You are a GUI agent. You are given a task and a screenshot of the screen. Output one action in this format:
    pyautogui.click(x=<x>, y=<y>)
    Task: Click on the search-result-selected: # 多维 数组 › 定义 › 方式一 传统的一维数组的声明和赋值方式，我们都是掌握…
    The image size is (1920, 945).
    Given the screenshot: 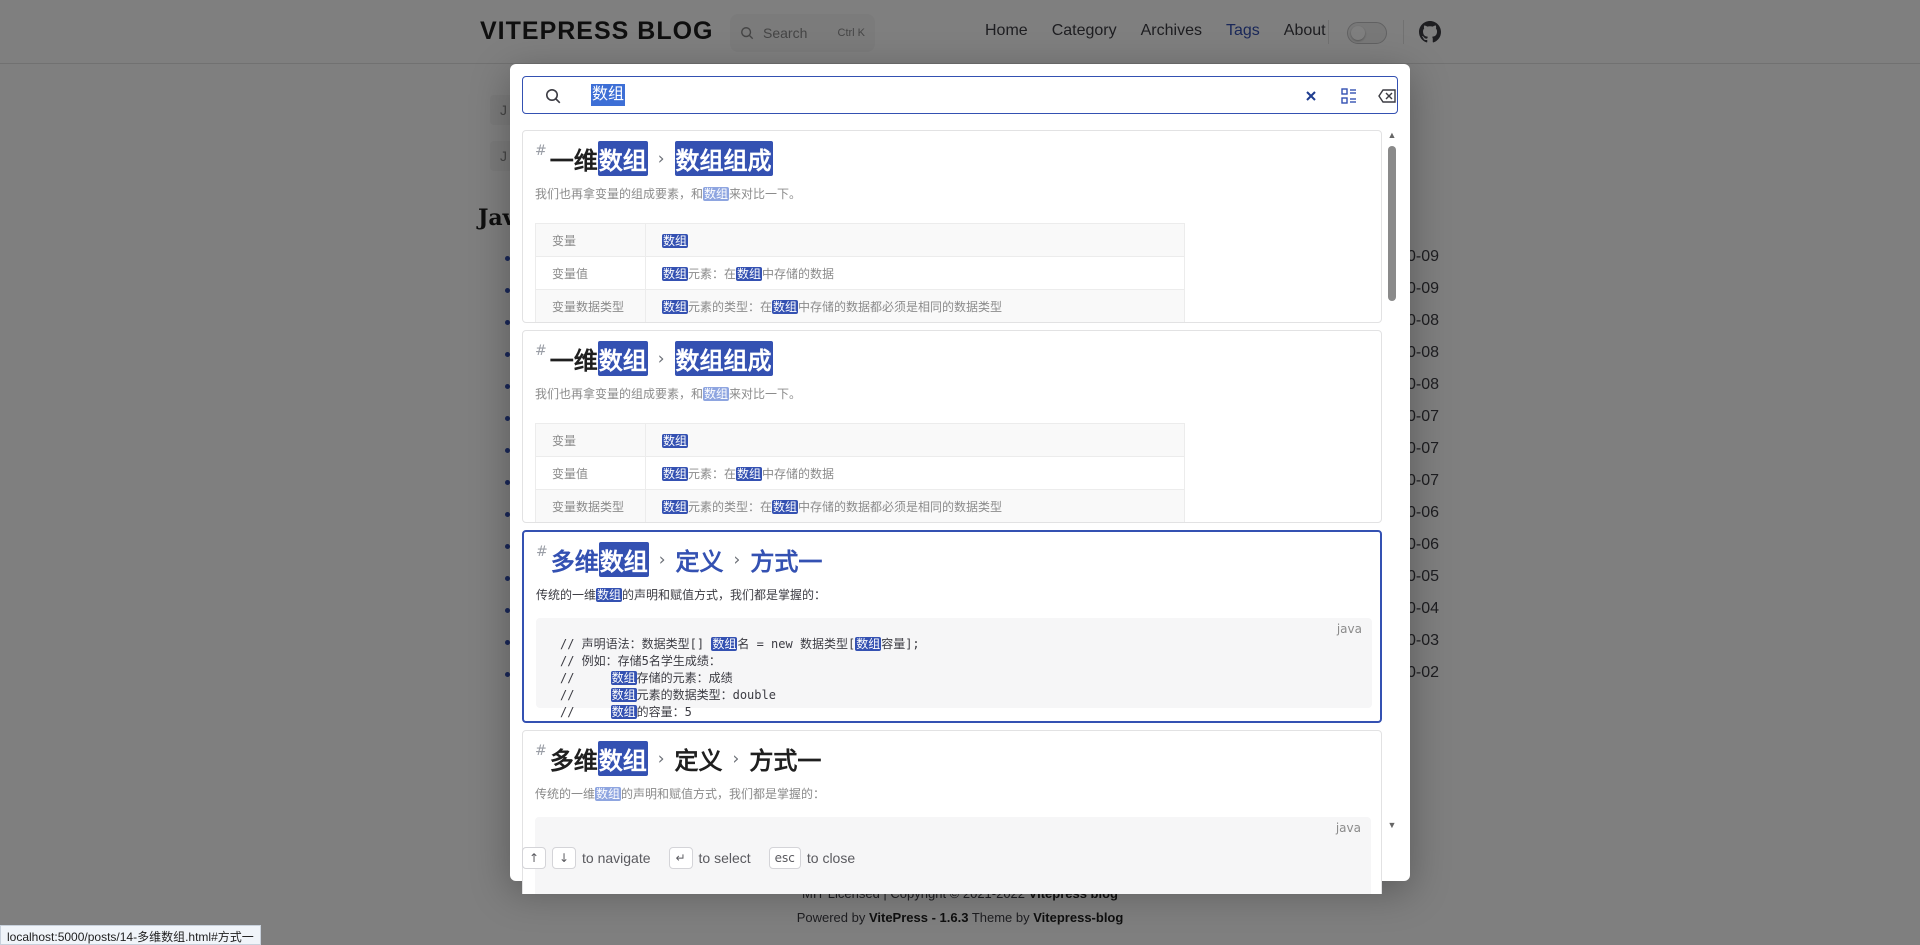 What is the action you would take?
    pyautogui.click(x=952, y=626)
    